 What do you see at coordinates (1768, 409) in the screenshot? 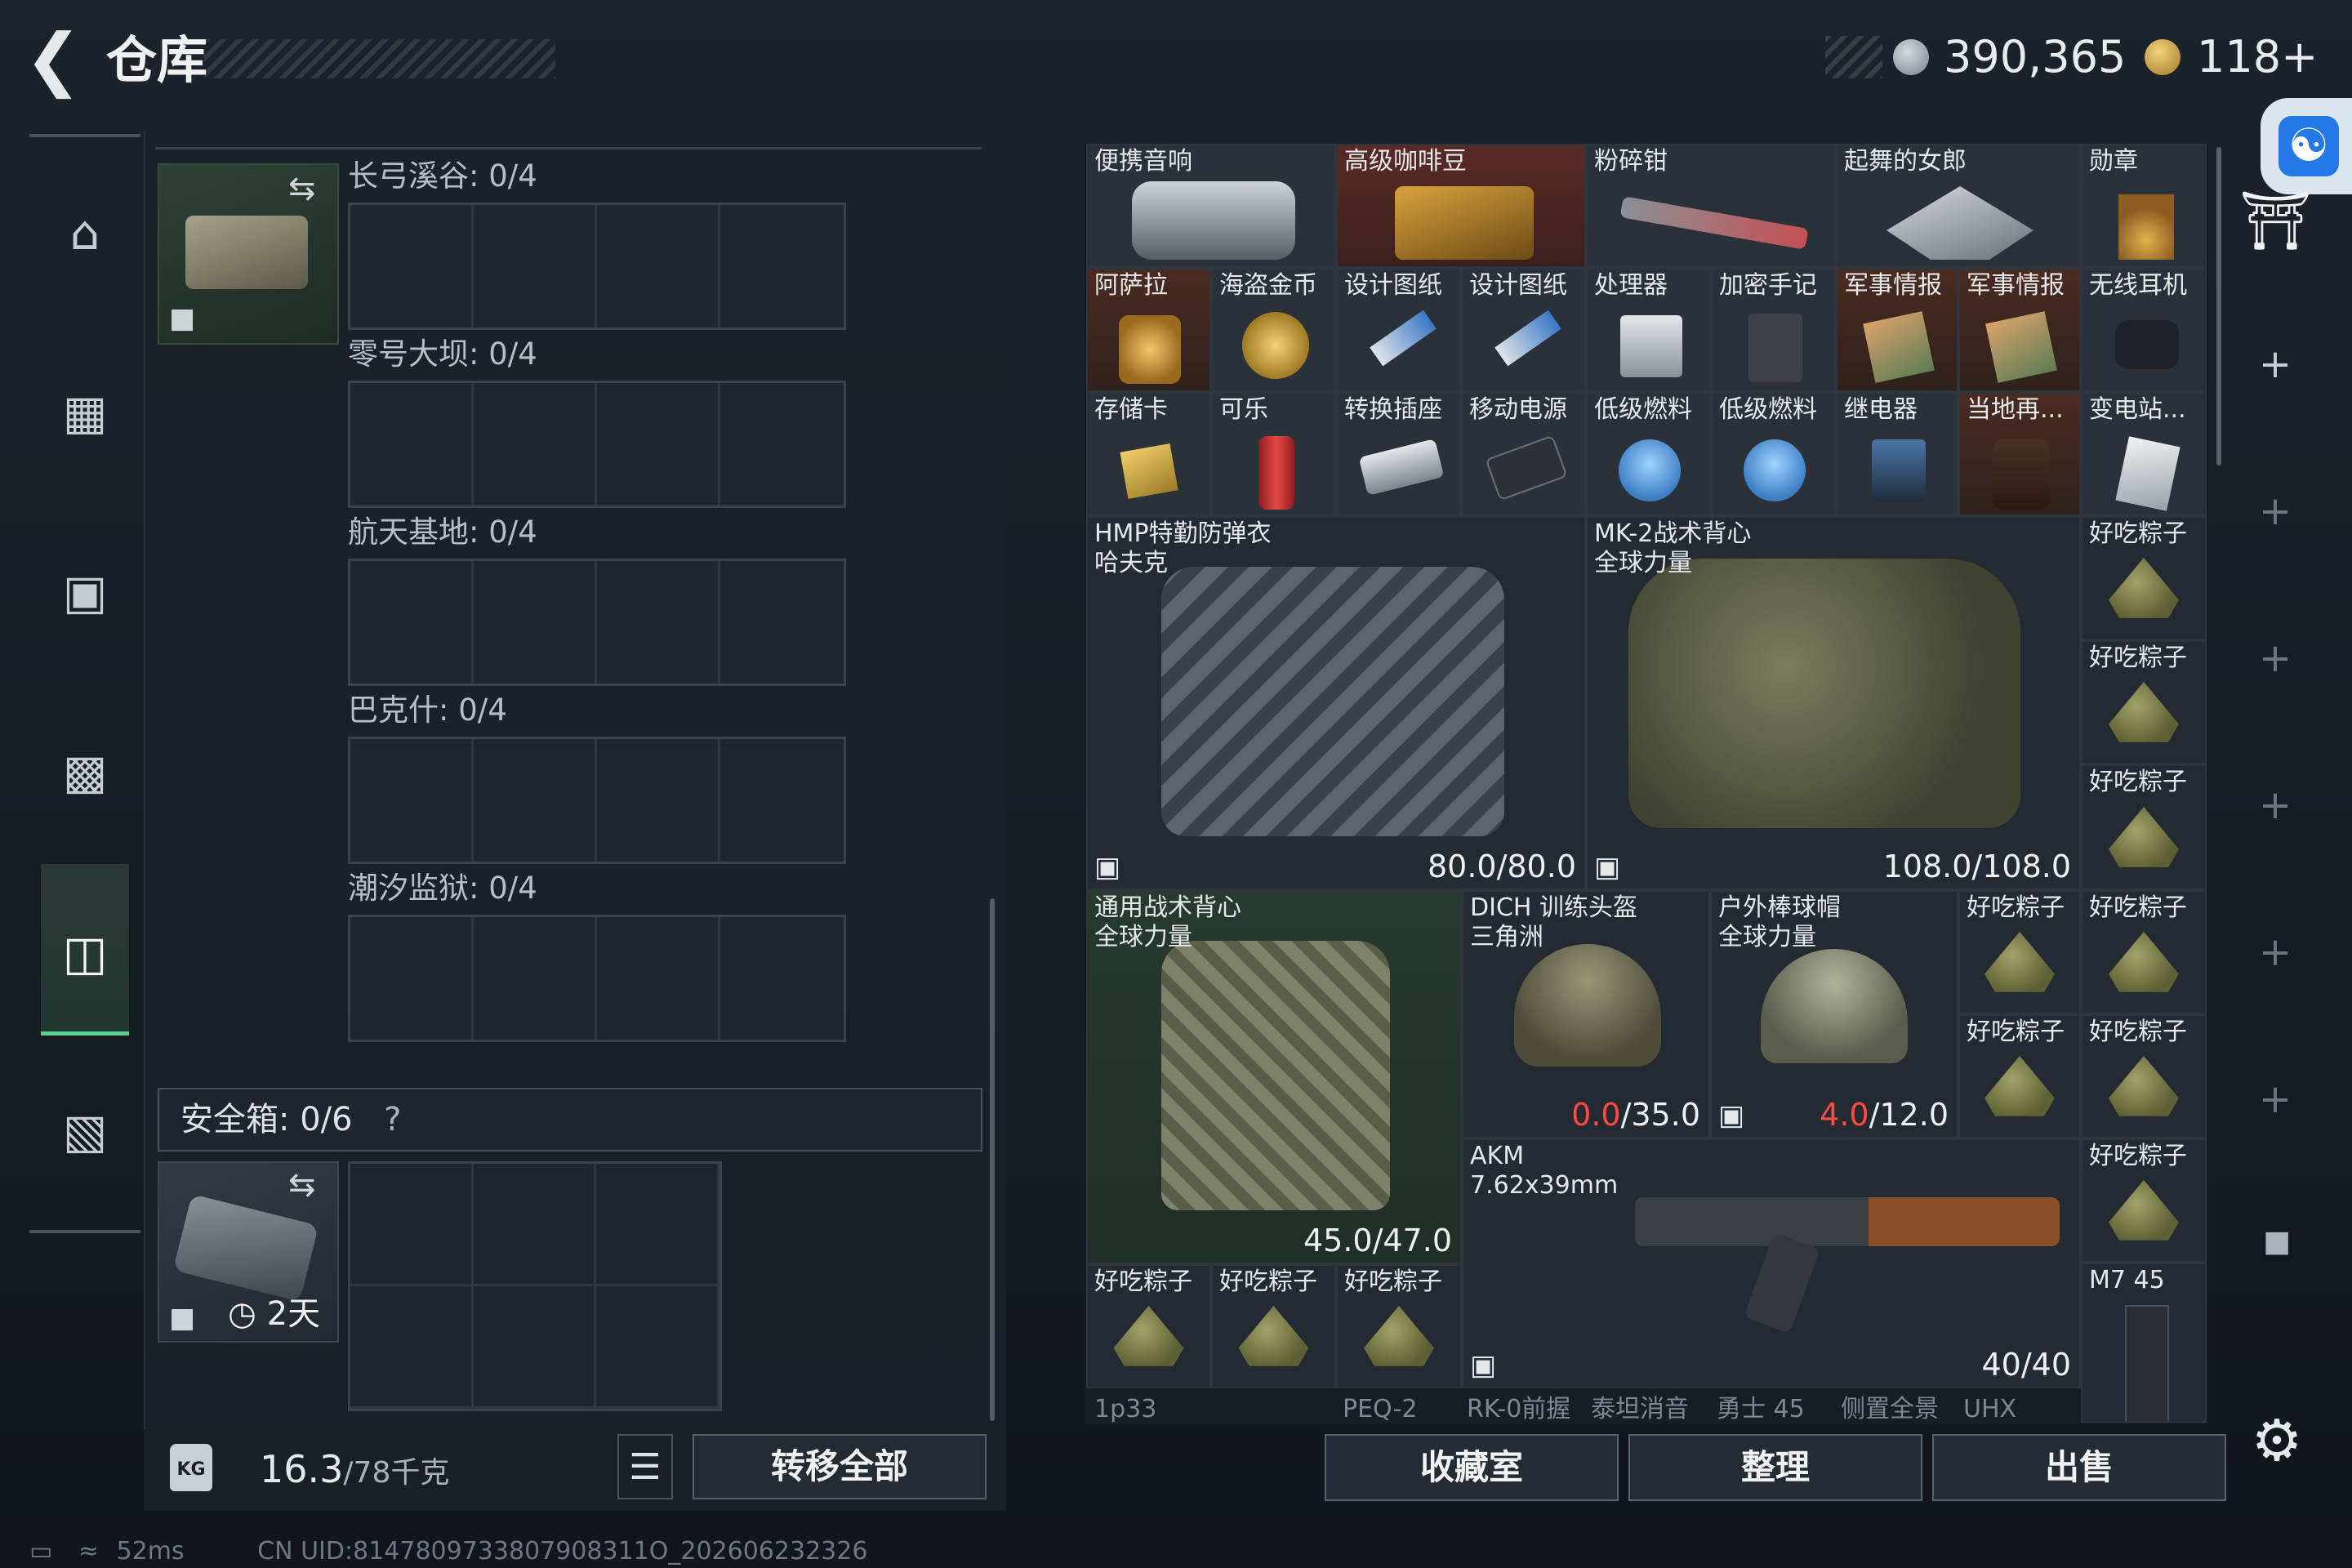
I see `item-name: 低级燃料` at bounding box center [1768, 409].